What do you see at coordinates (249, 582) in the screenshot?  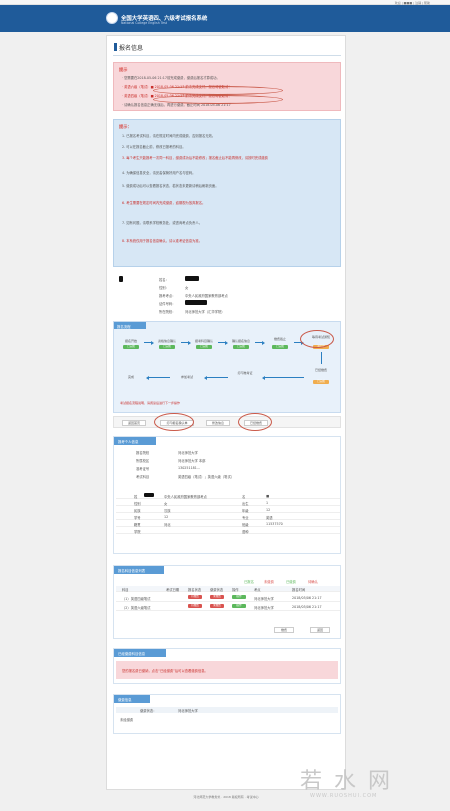 I see `legend-enrolled: 已报名` at bounding box center [249, 582].